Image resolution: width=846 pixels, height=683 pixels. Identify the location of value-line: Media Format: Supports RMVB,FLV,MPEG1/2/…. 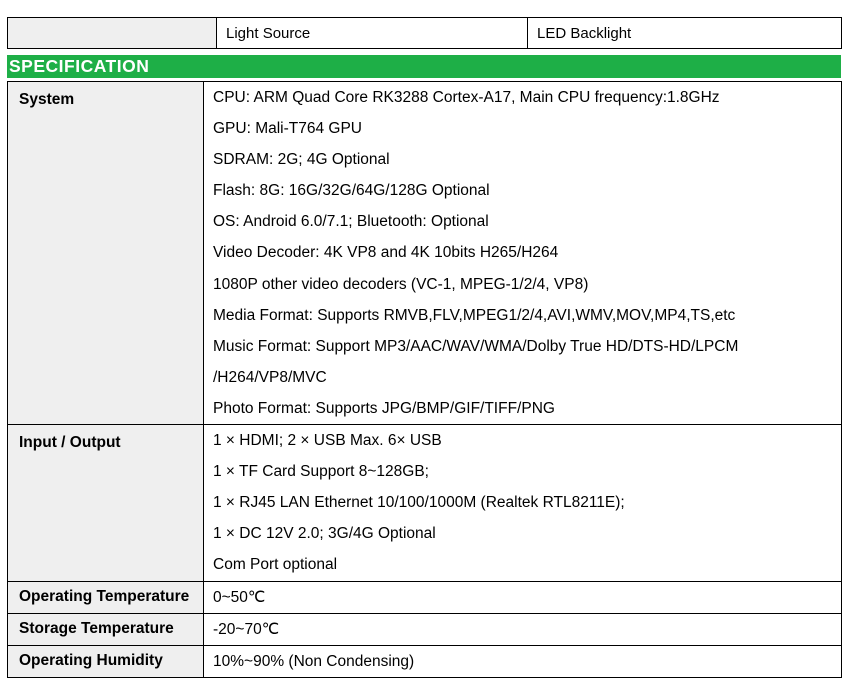
(474, 315).